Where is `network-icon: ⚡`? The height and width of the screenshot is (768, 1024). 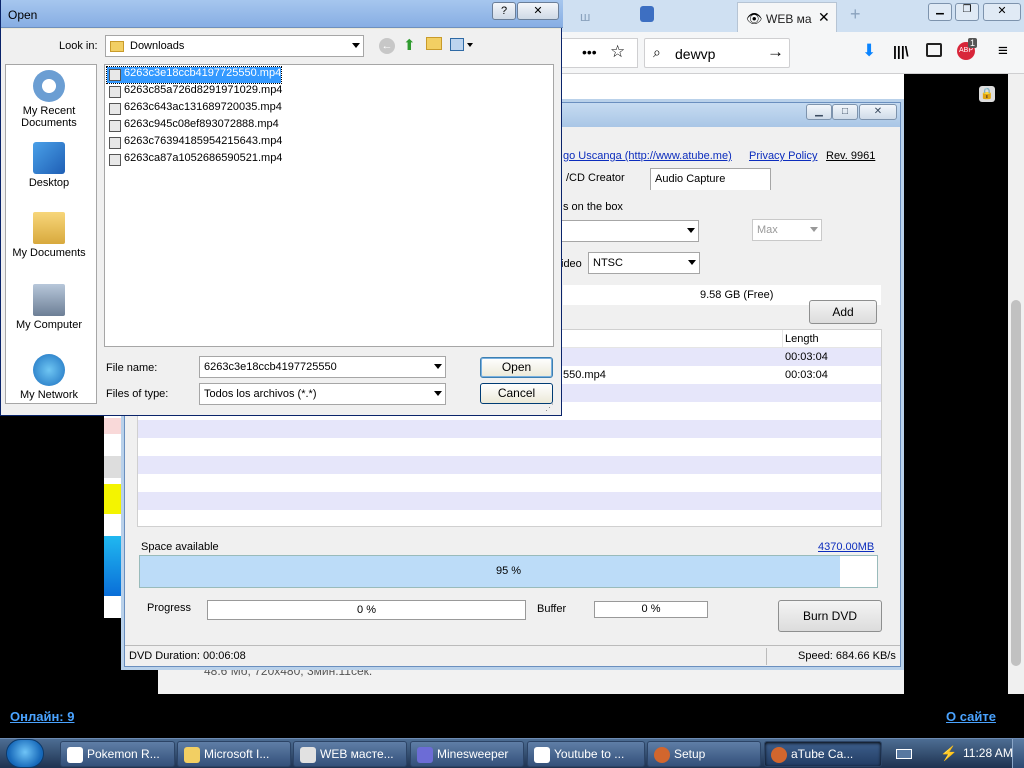
network-icon: ⚡ is located at coordinates (948, 753).